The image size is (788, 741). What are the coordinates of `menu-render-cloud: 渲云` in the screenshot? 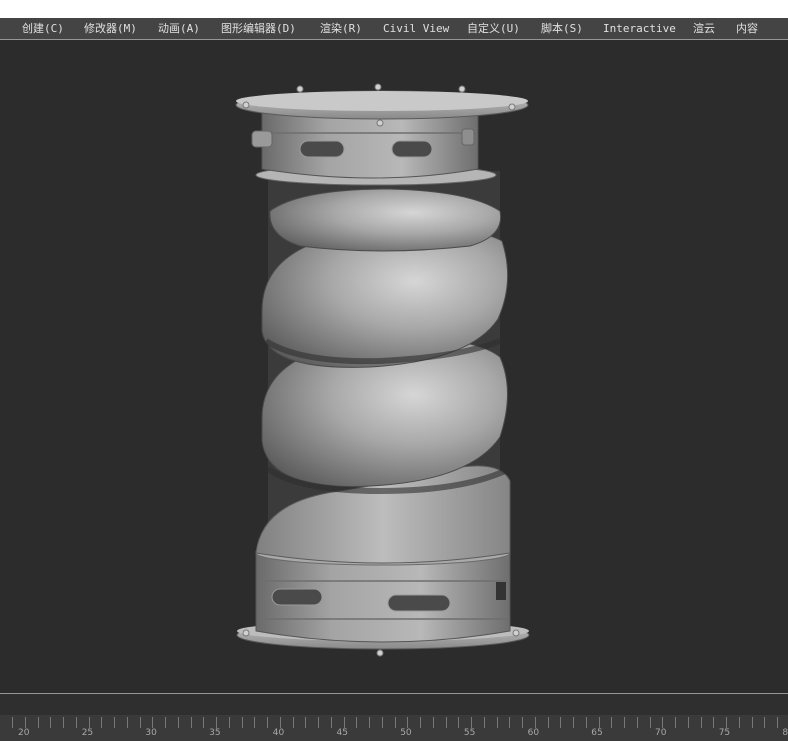 It's located at (704, 28).